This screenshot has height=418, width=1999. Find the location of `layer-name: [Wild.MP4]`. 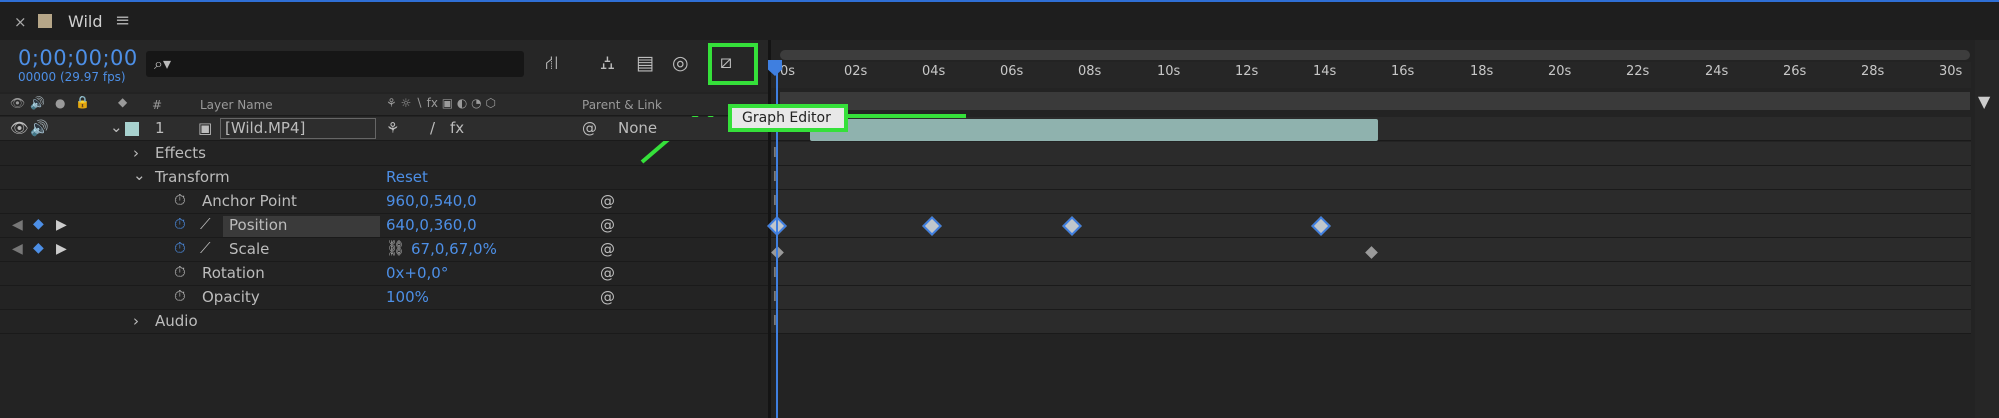

layer-name: [Wild.MP4] is located at coordinates (298, 128).